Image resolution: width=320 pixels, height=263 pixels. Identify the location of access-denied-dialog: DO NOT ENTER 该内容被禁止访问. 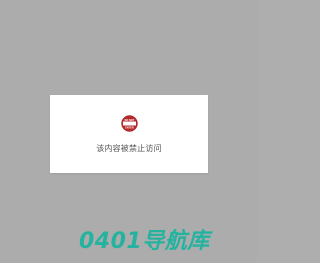
(129, 134).